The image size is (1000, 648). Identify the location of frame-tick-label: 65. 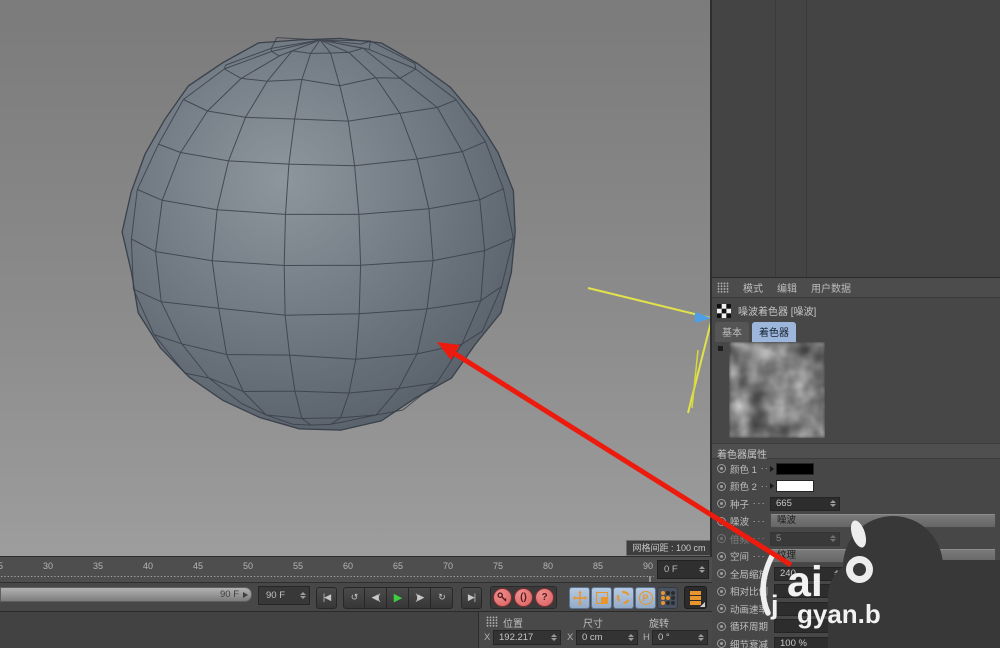
(398, 566).